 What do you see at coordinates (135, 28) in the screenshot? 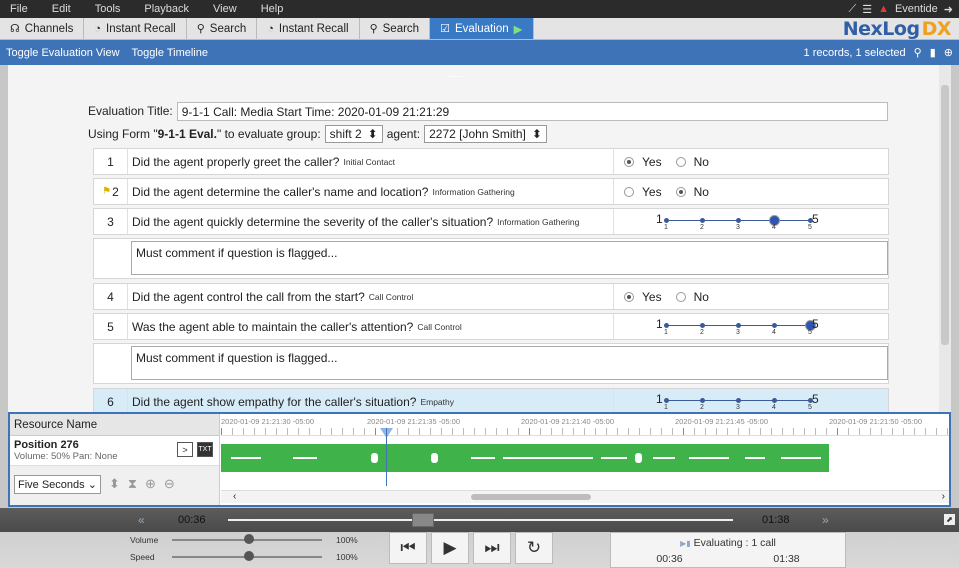
I see `tab-instant-recall: ◔ Instant Recall` at bounding box center [135, 28].